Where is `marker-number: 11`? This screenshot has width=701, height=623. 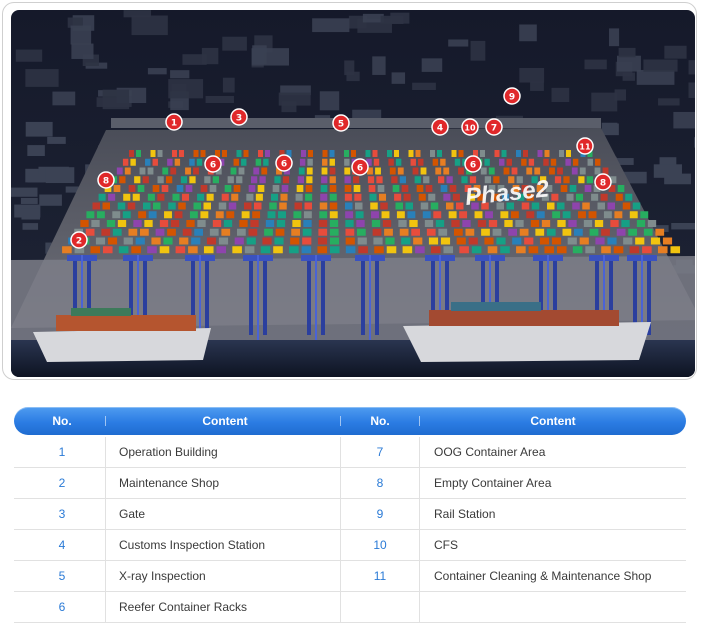 marker-number: 11 is located at coordinates (585, 147).